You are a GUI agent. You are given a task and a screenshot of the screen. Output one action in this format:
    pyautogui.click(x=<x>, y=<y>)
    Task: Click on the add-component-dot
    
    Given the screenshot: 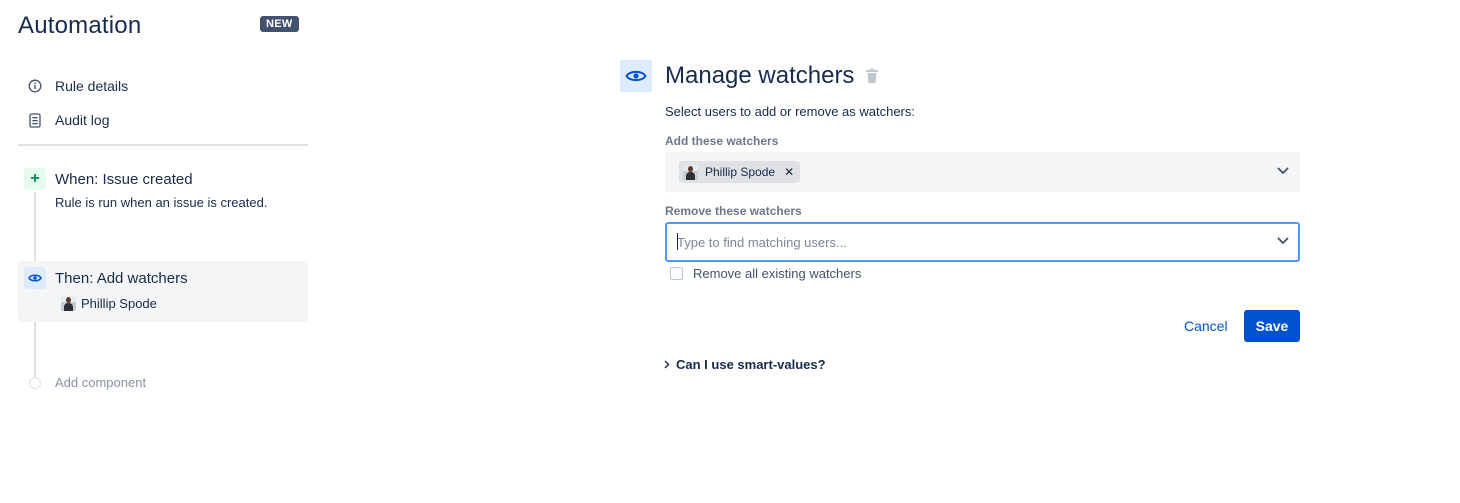 What is the action you would take?
    pyautogui.click(x=35, y=383)
    